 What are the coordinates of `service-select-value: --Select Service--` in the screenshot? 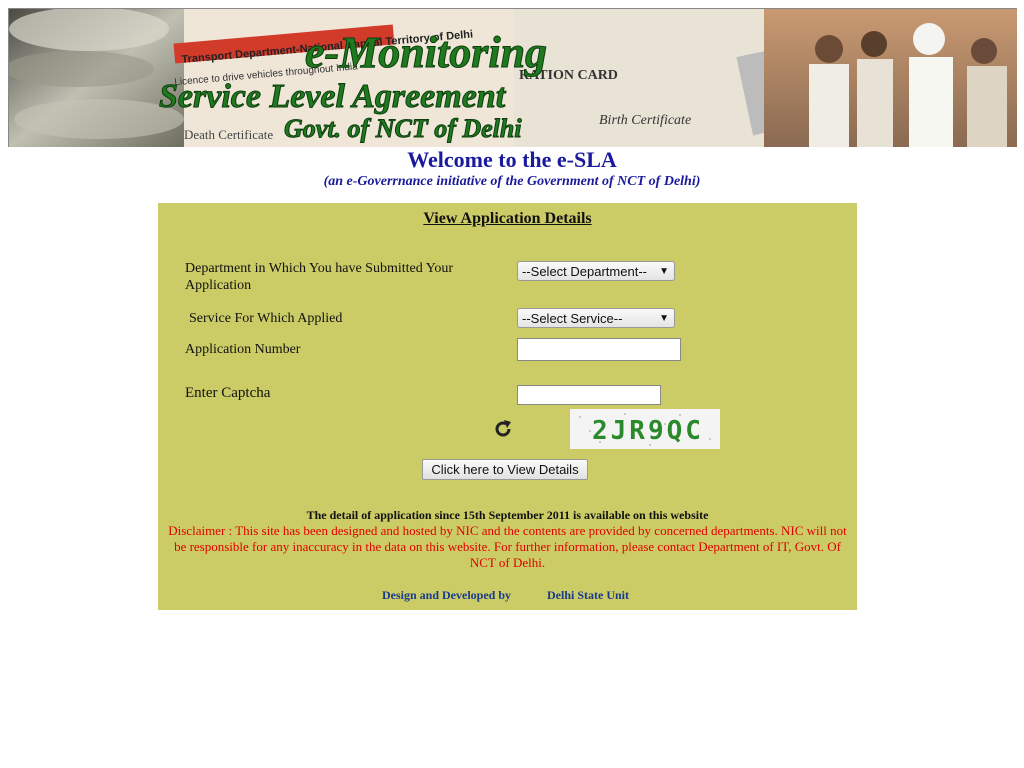 It's located at (572, 318).